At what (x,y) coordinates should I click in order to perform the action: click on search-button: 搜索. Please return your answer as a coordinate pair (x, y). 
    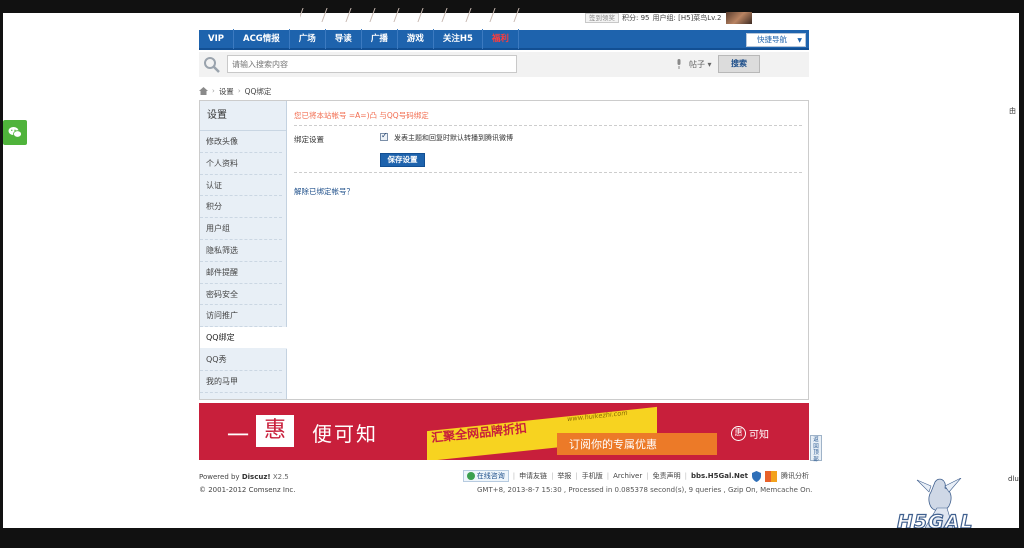
    Looking at the image, I should click on (739, 64).